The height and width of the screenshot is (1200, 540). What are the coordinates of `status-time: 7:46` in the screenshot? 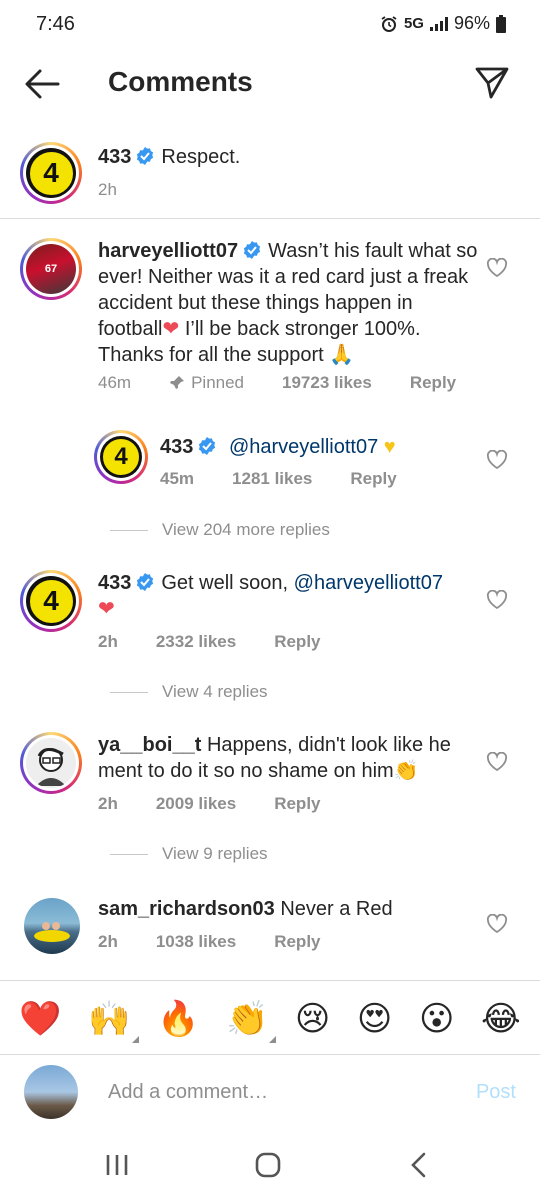 It's located at (55, 24).